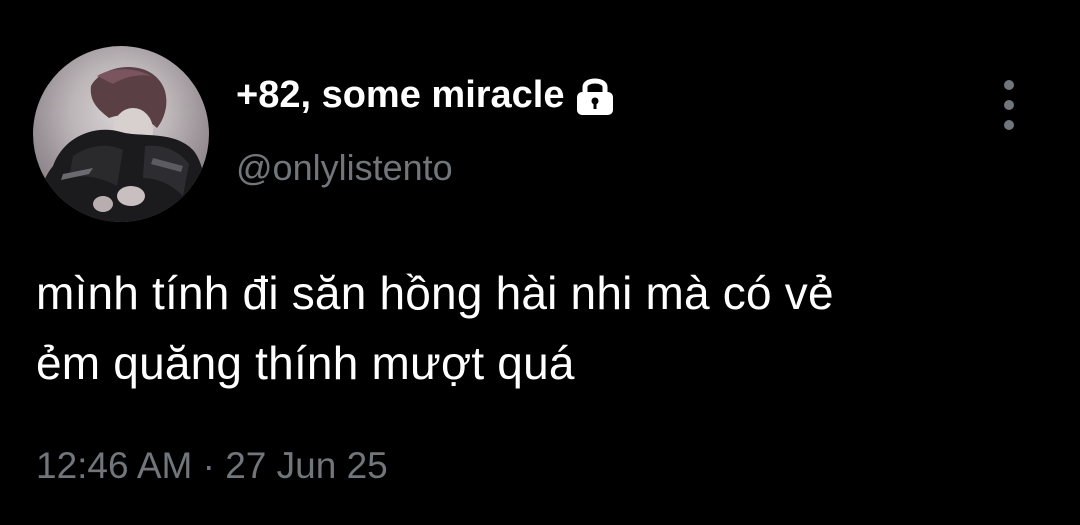  Describe the element at coordinates (1009, 85) in the screenshot. I see `more-vertical-icon-dot-top` at that location.